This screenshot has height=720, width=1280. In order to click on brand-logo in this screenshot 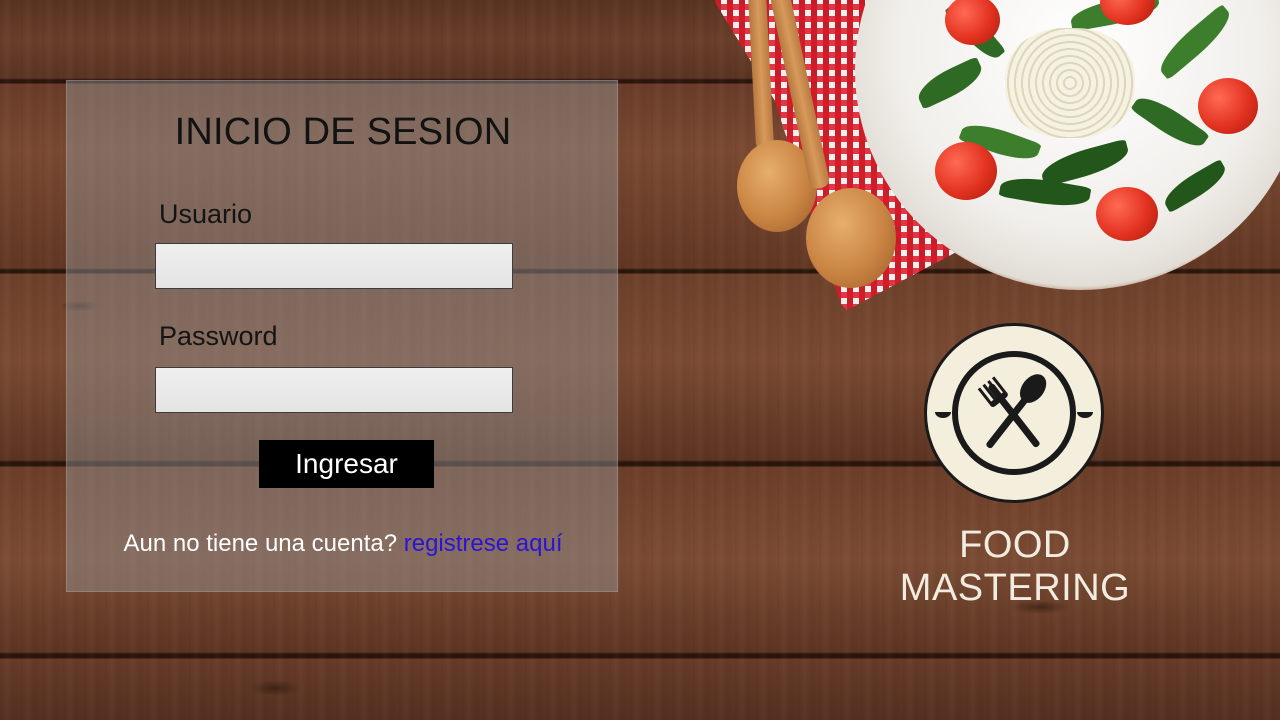, I will do `click(1014, 413)`.